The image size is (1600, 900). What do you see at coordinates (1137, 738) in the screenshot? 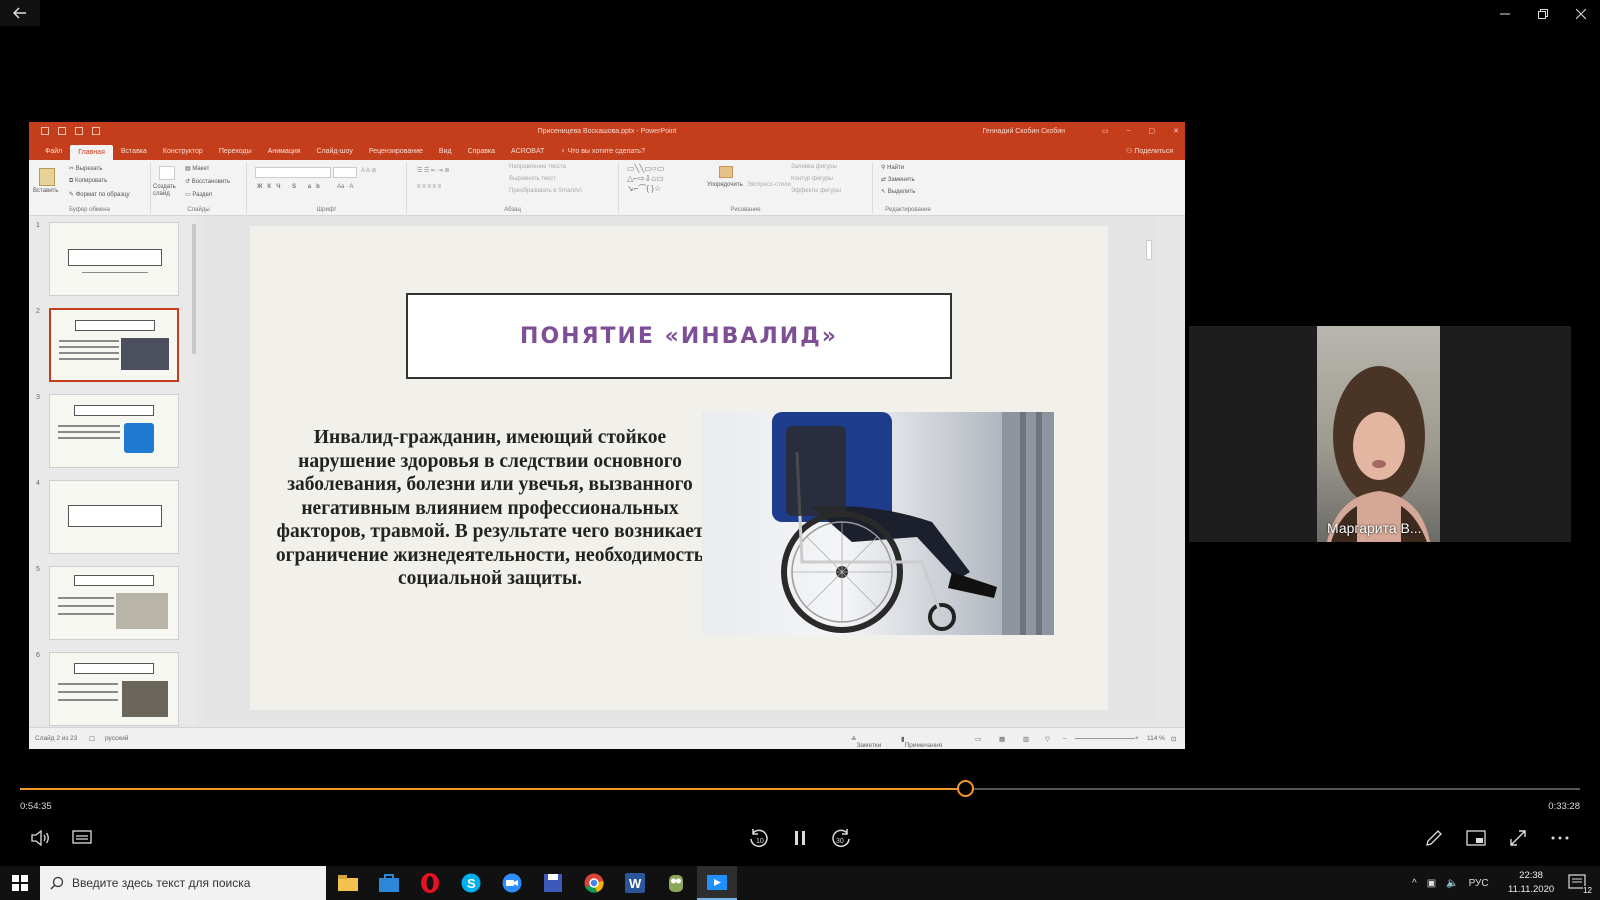
I see `zoom-in-icon: +` at bounding box center [1137, 738].